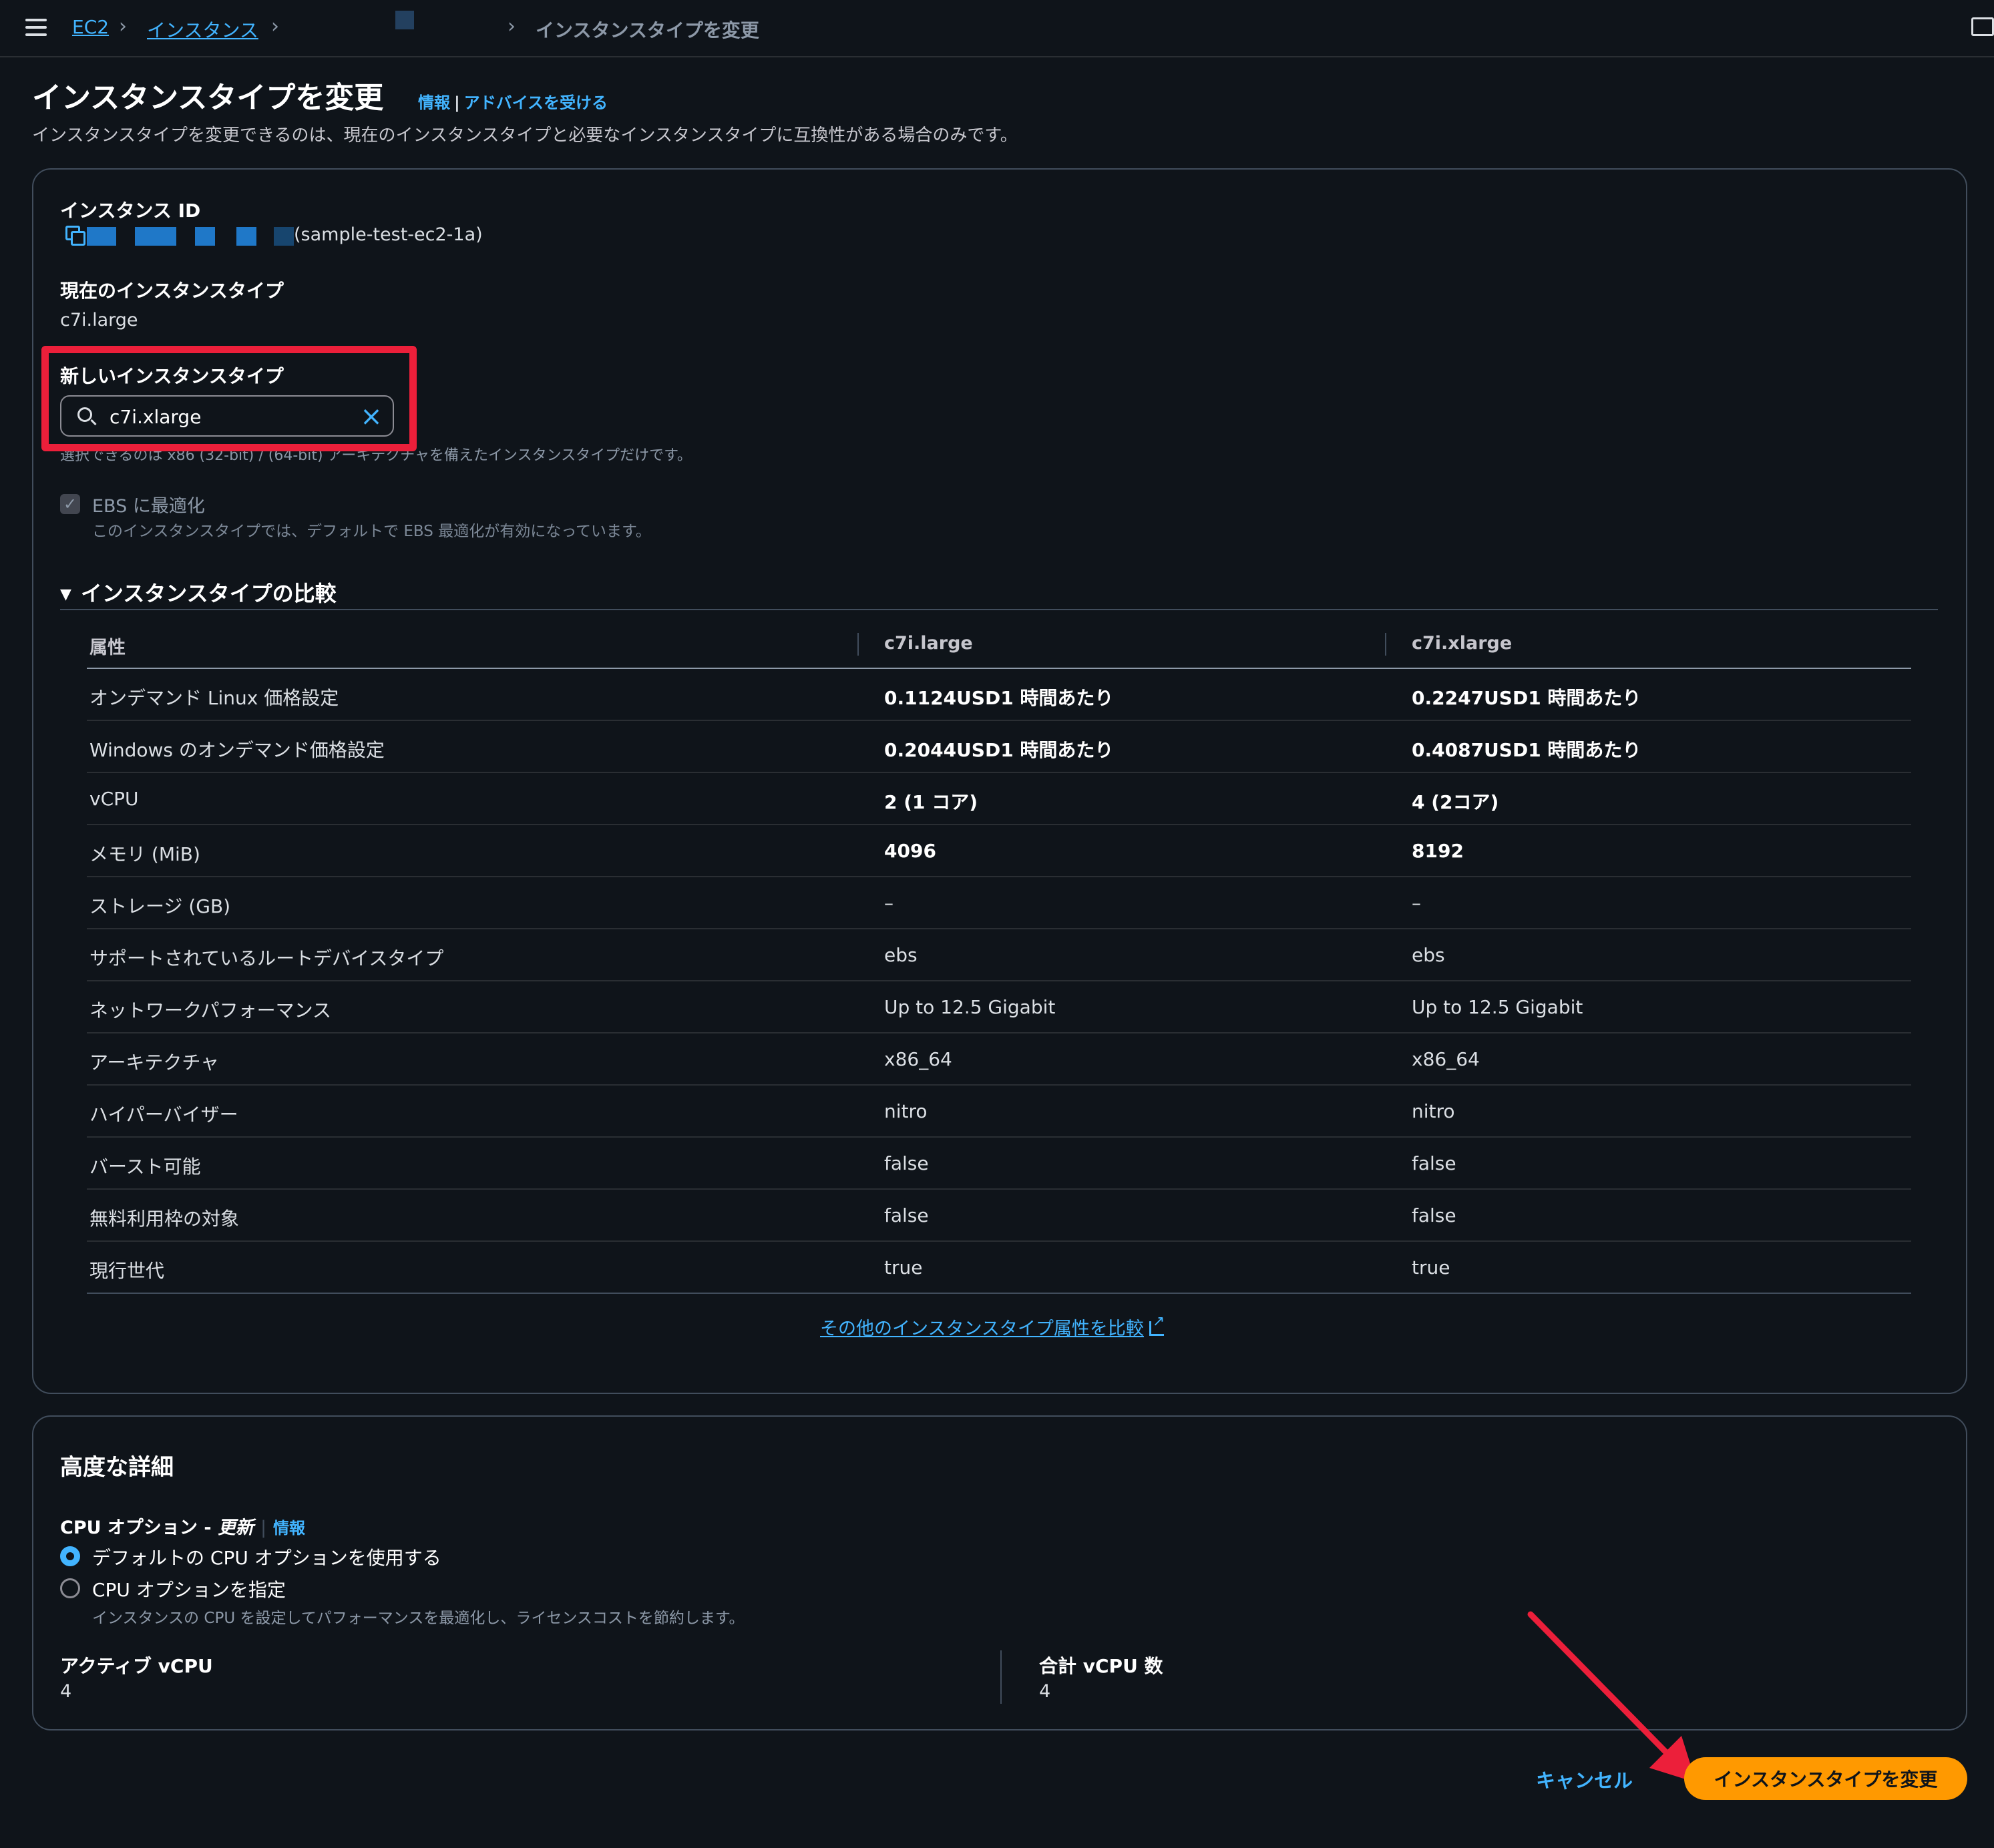 This screenshot has height=1848, width=1994. Describe the element at coordinates (75, 236) in the screenshot. I see `copy-icon` at that location.